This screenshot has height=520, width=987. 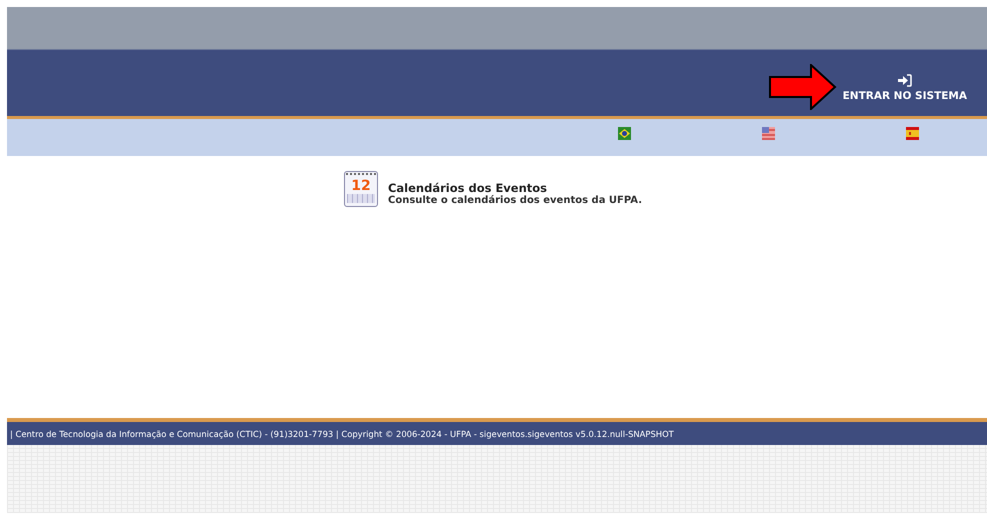 I want to click on calendar-link: Calendários dos Eventos, so click(x=515, y=188).